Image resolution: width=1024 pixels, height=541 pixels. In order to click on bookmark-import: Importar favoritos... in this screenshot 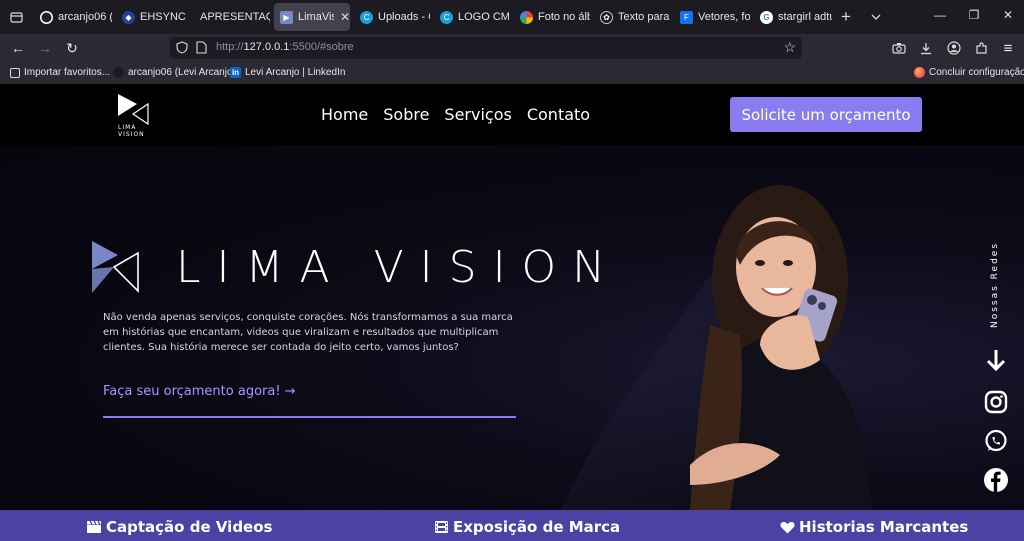, I will do `click(60, 72)`.